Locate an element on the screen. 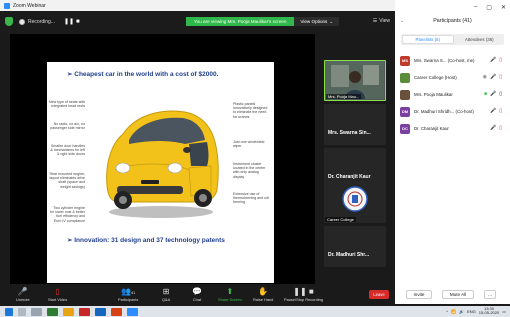 The width and height of the screenshot is (510, 317). volume-icon: 🔊 is located at coordinates (461, 311).